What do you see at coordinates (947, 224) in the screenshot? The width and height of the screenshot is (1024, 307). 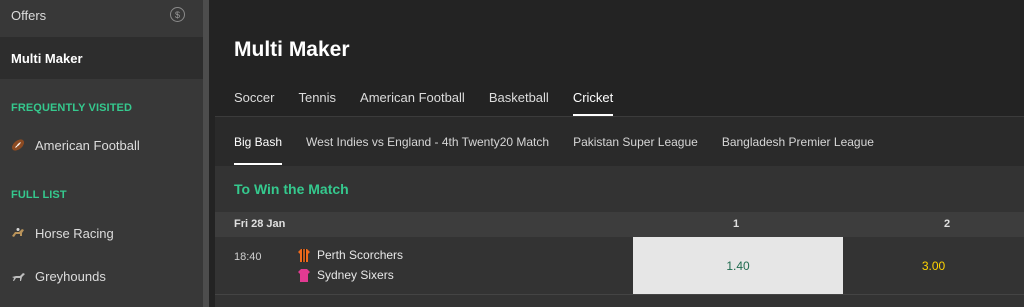 I see `column-header-away: 2` at bounding box center [947, 224].